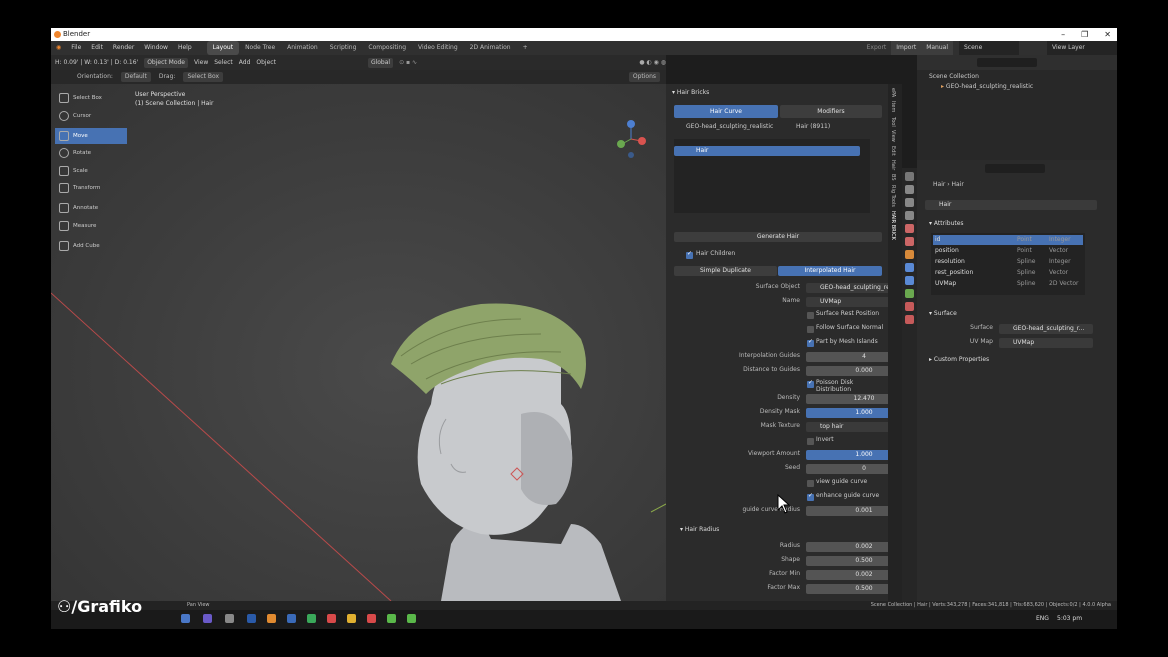 The image size is (1168, 657). I want to click on render-props-icon, so click(909, 189).